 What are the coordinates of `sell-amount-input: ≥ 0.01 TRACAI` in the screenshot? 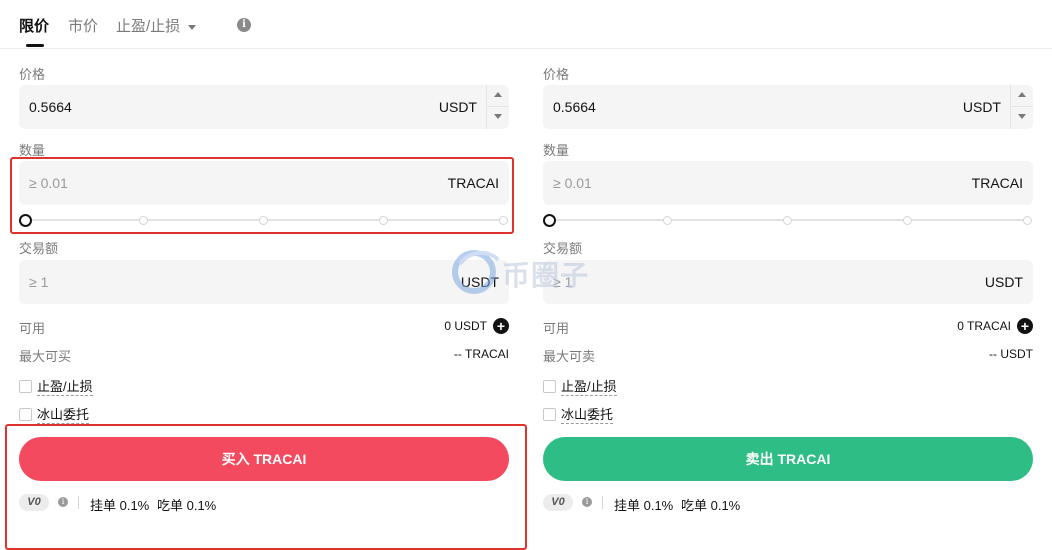 It's located at (788, 183).